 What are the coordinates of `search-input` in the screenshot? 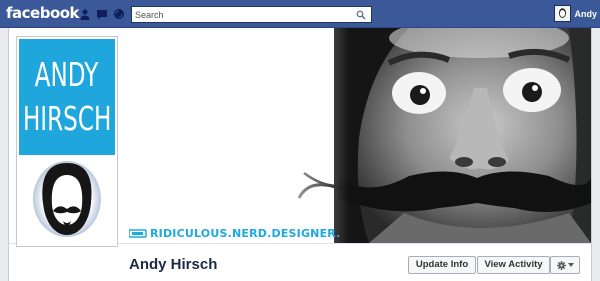 It's located at (244, 14).